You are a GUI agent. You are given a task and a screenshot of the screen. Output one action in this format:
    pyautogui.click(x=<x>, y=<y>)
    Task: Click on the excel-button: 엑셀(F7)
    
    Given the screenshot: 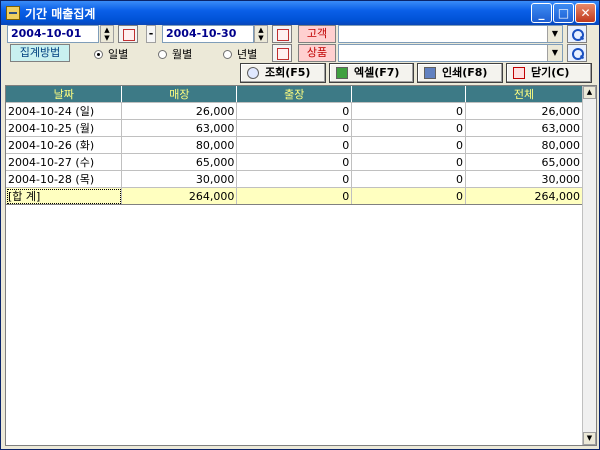 What is the action you would take?
    pyautogui.click(x=371, y=73)
    